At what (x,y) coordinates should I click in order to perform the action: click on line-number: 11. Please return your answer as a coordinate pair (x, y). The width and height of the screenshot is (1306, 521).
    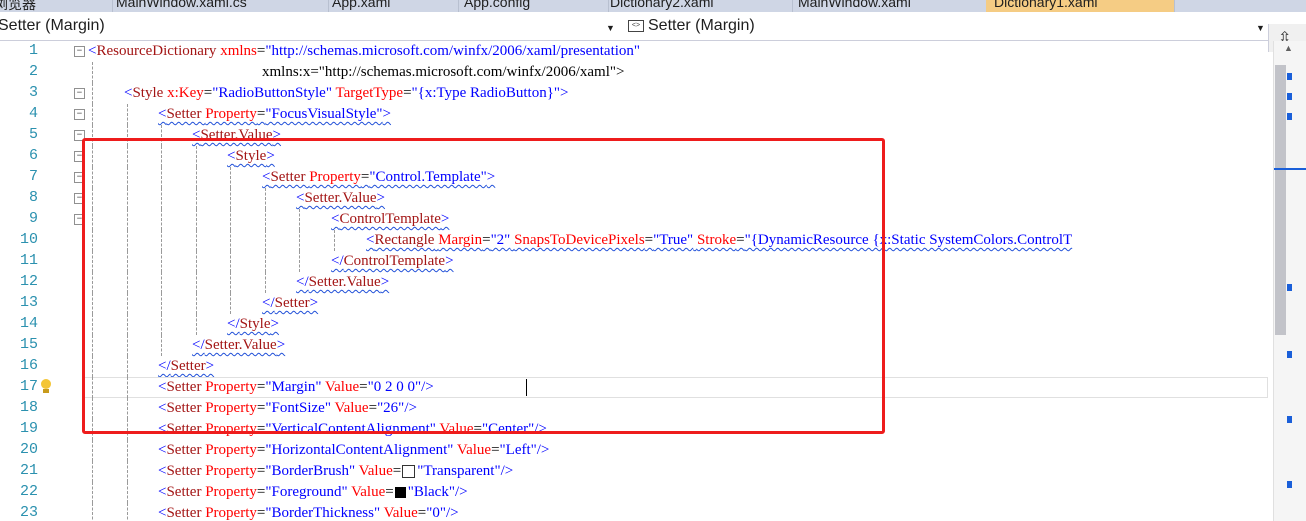
    Looking at the image, I should click on (28, 260).